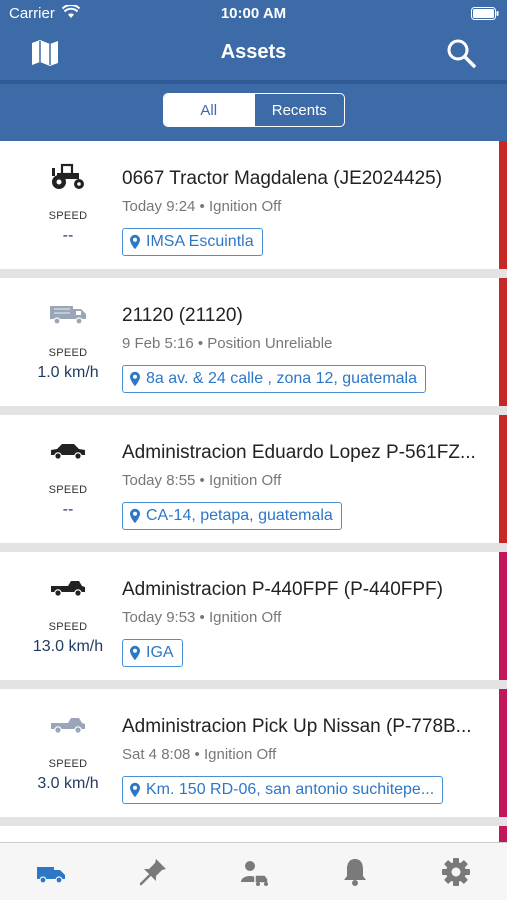  I want to click on search-icon, so click(461, 53).